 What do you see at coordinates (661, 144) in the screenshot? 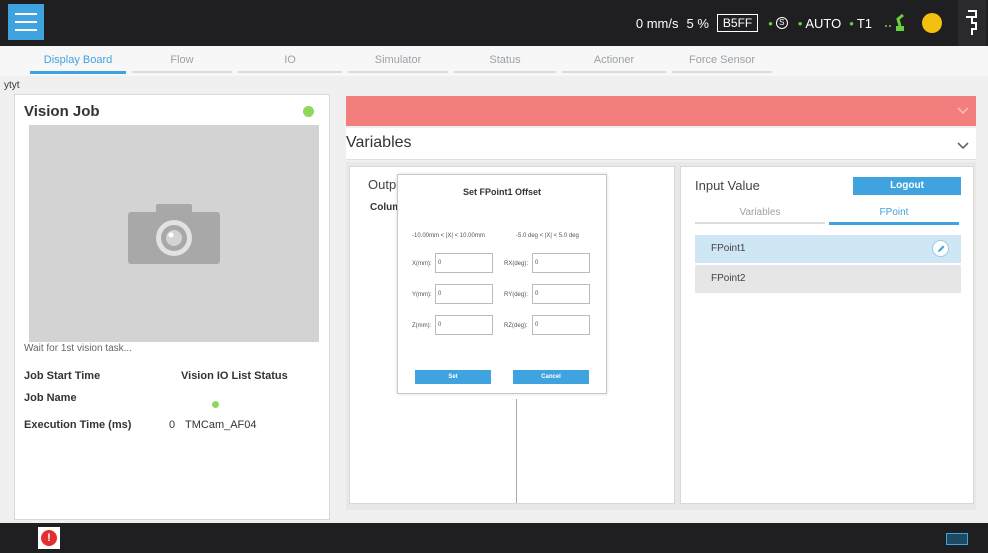
I see `variables-header: Variables` at bounding box center [661, 144].